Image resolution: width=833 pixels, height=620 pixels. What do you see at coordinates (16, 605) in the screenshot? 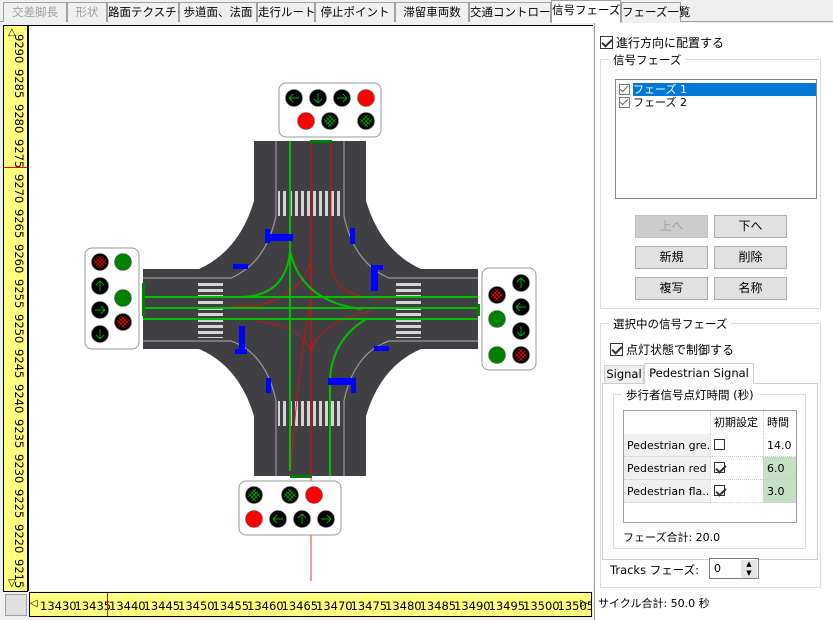
I see `ruler-corner` at bounding box center [16, 605].